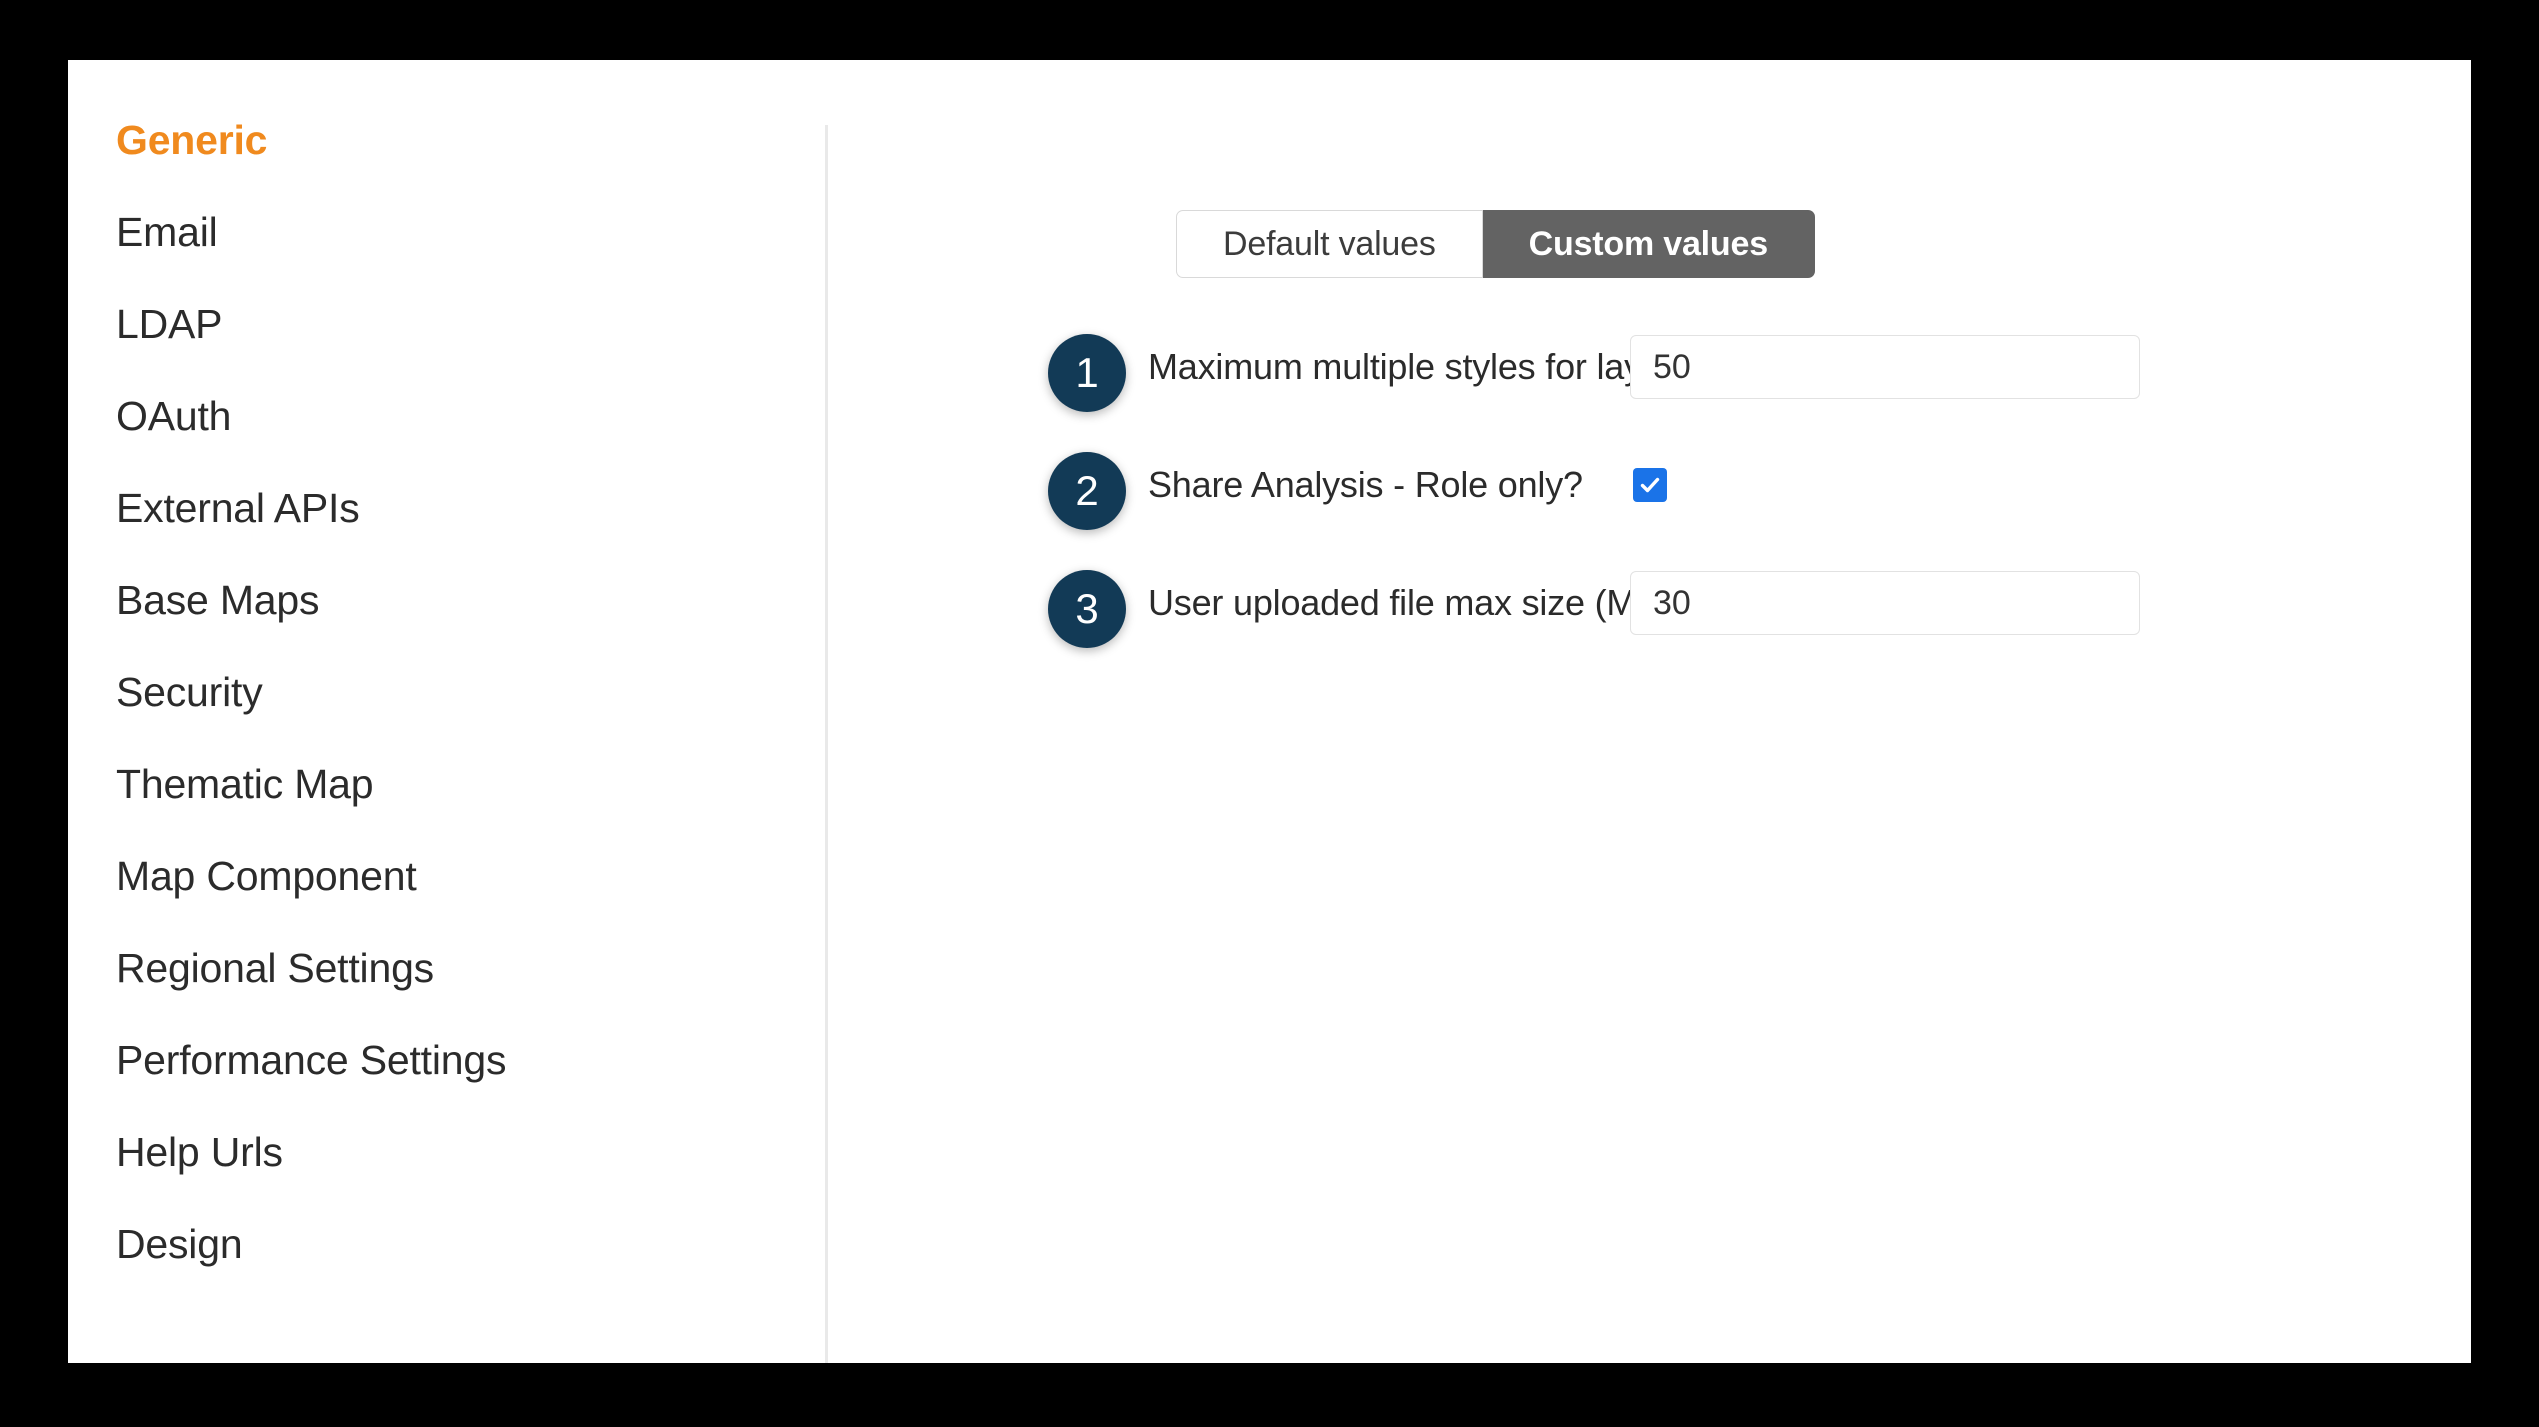 The image size is (2539, 1427). Describe the element at coordinates (1365, 484) in the screenshot. I see `setting-label-share-analysis-role-only: Share Analysis - Role only?` at that location.